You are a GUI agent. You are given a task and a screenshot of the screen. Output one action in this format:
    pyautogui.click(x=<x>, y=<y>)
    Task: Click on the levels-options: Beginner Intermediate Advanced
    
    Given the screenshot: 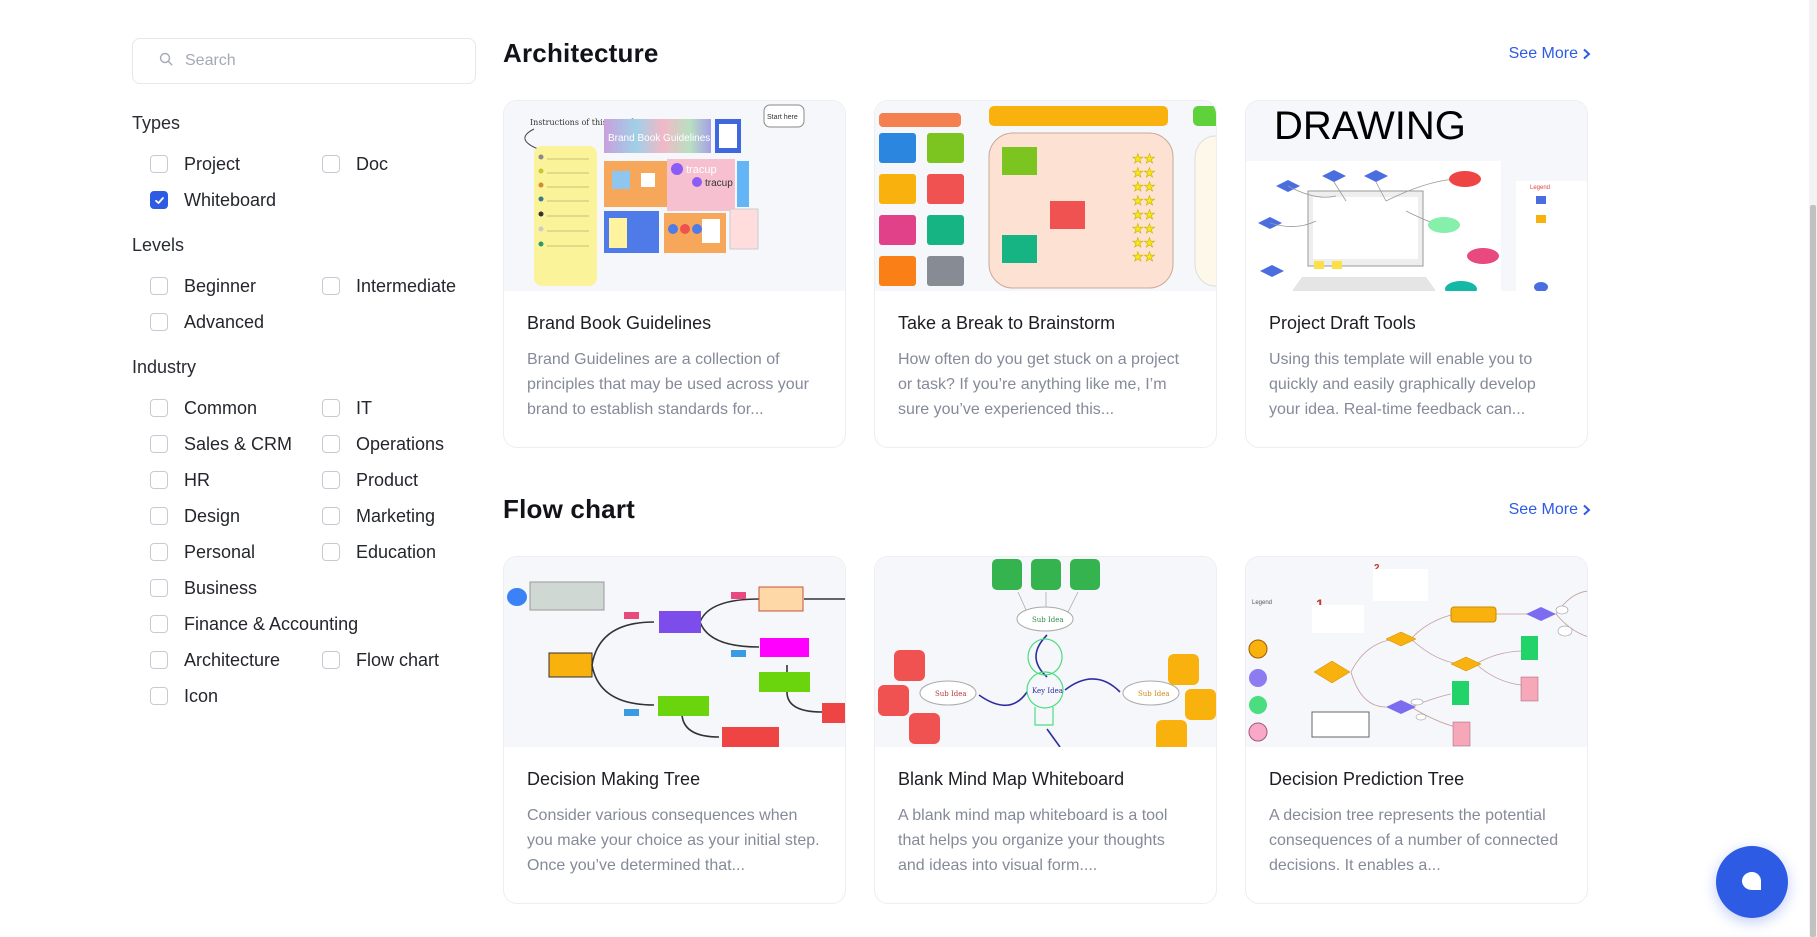 What is the action you would take?
    pyautogui.click(x=313, y=304)
    